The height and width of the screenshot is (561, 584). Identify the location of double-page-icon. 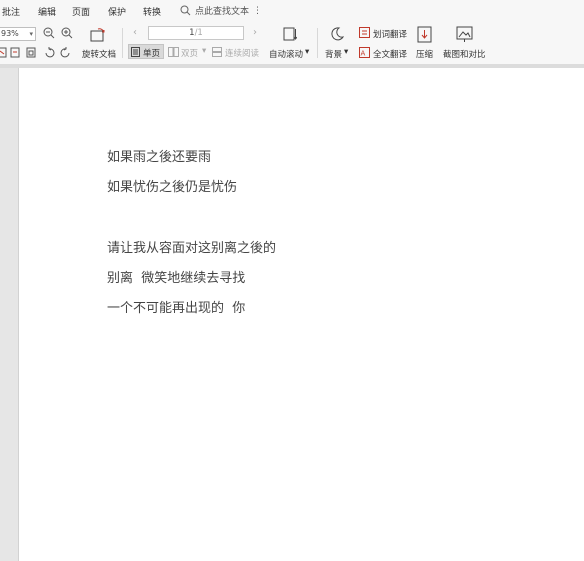
(173, 53).